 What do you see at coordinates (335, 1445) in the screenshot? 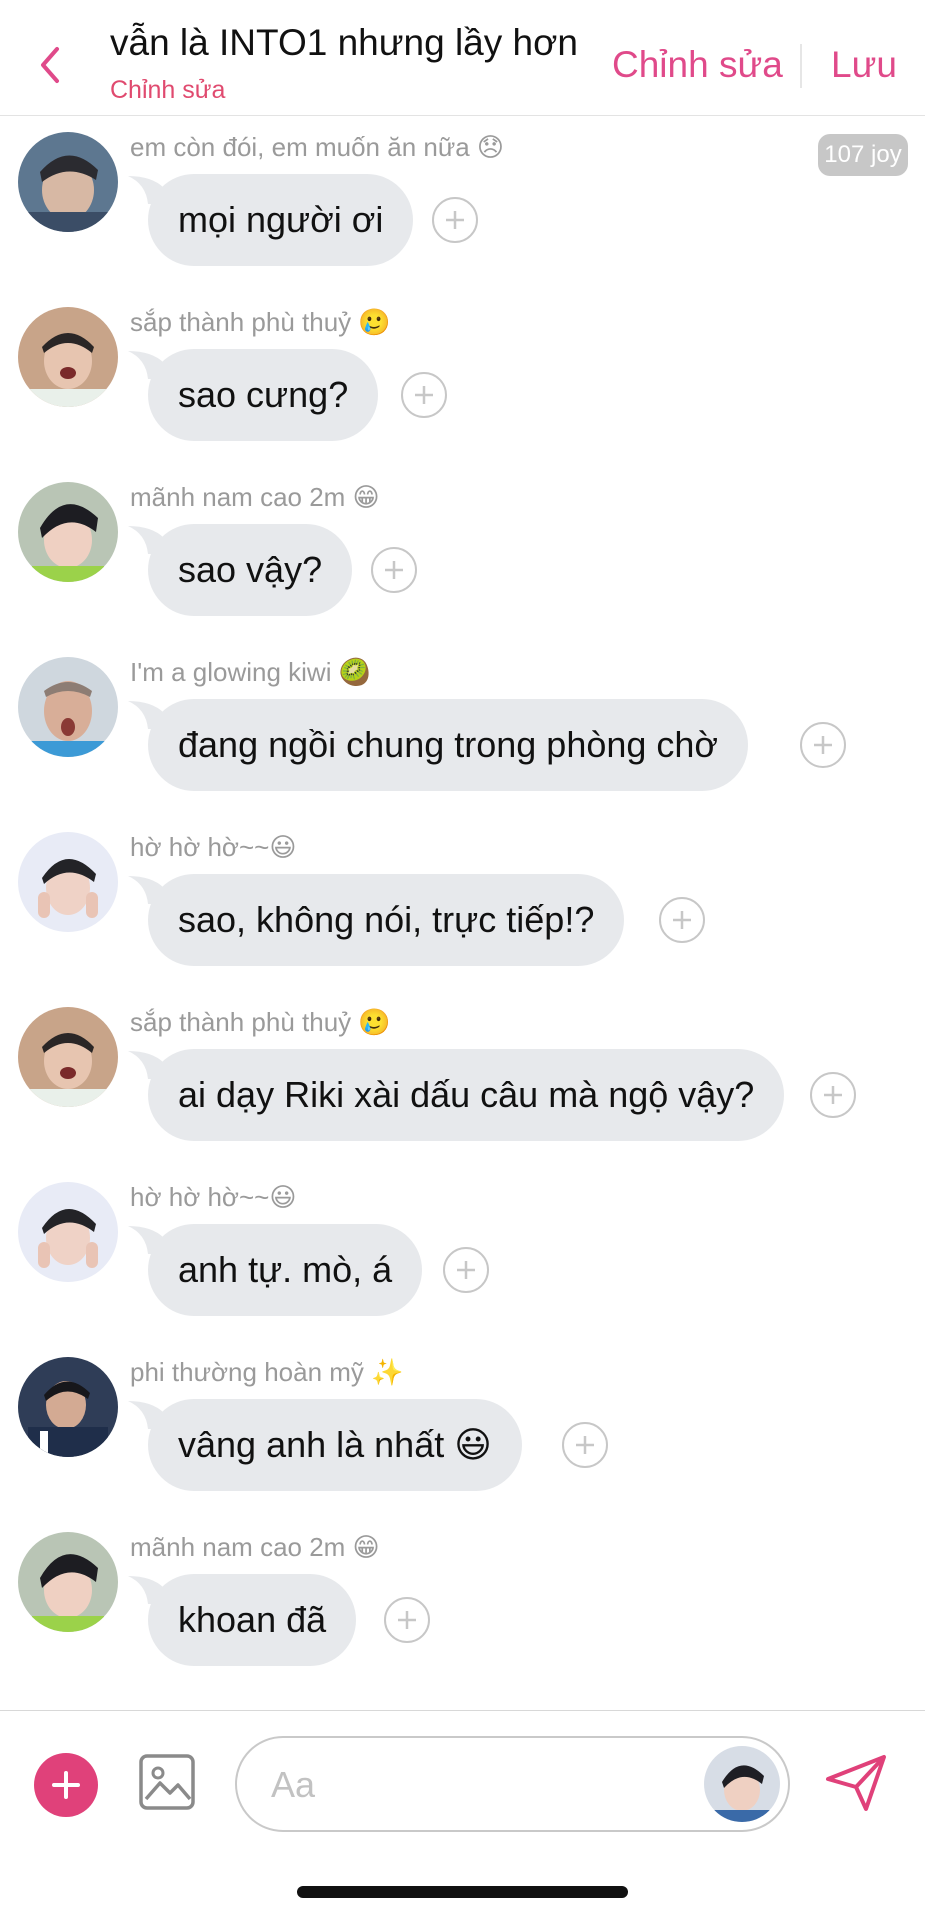
I see `message-bubble: vâng anh là nhất 😃` at bounding box center [335, 1445].